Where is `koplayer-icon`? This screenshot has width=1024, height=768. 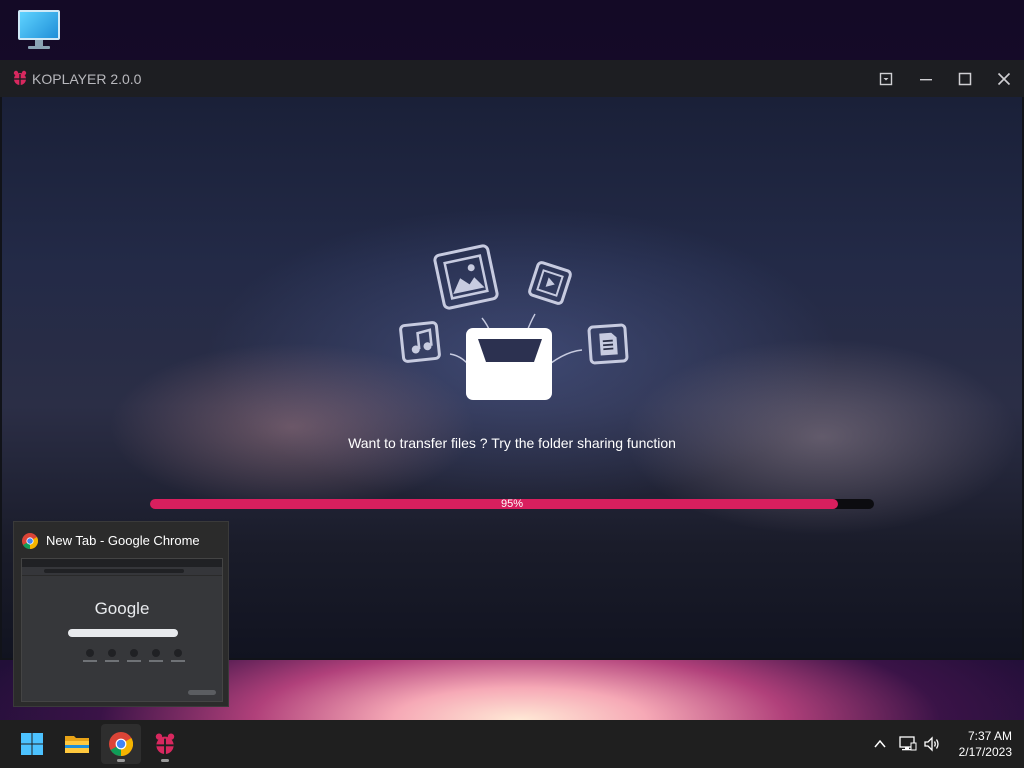 koplayer-icon is located at coordinates (165, 744).